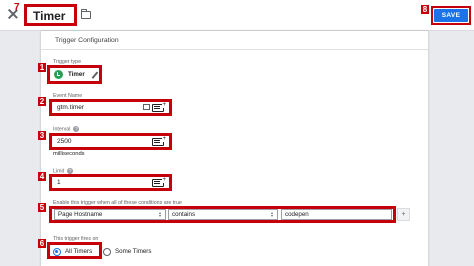  Describe the element at coordinates (223, 214) in the screenshot. I see `condition-operator-select: contains` at that location.